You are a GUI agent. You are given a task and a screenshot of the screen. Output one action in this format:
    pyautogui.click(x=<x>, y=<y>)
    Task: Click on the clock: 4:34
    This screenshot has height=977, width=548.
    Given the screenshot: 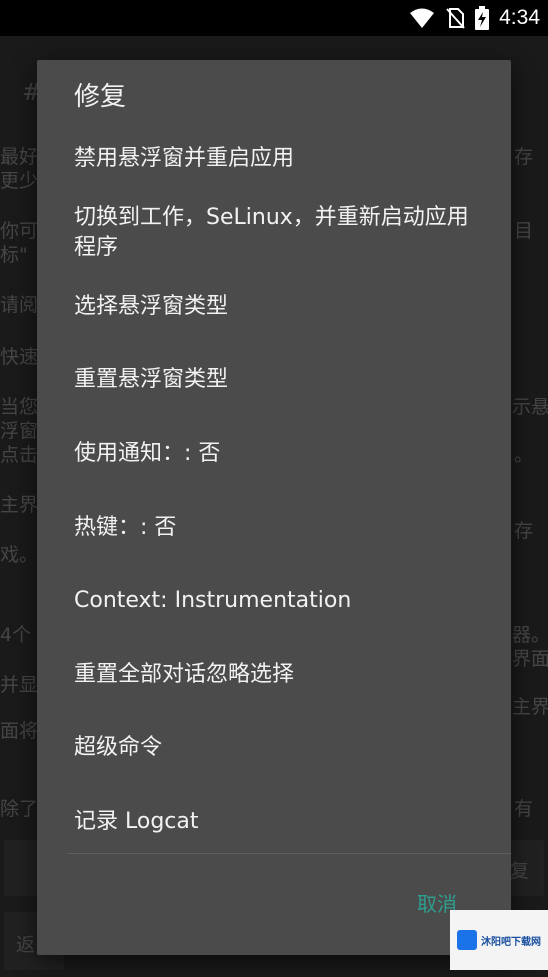 What is the action you would take?
    pyautogui.click(x=519, y=17)
    